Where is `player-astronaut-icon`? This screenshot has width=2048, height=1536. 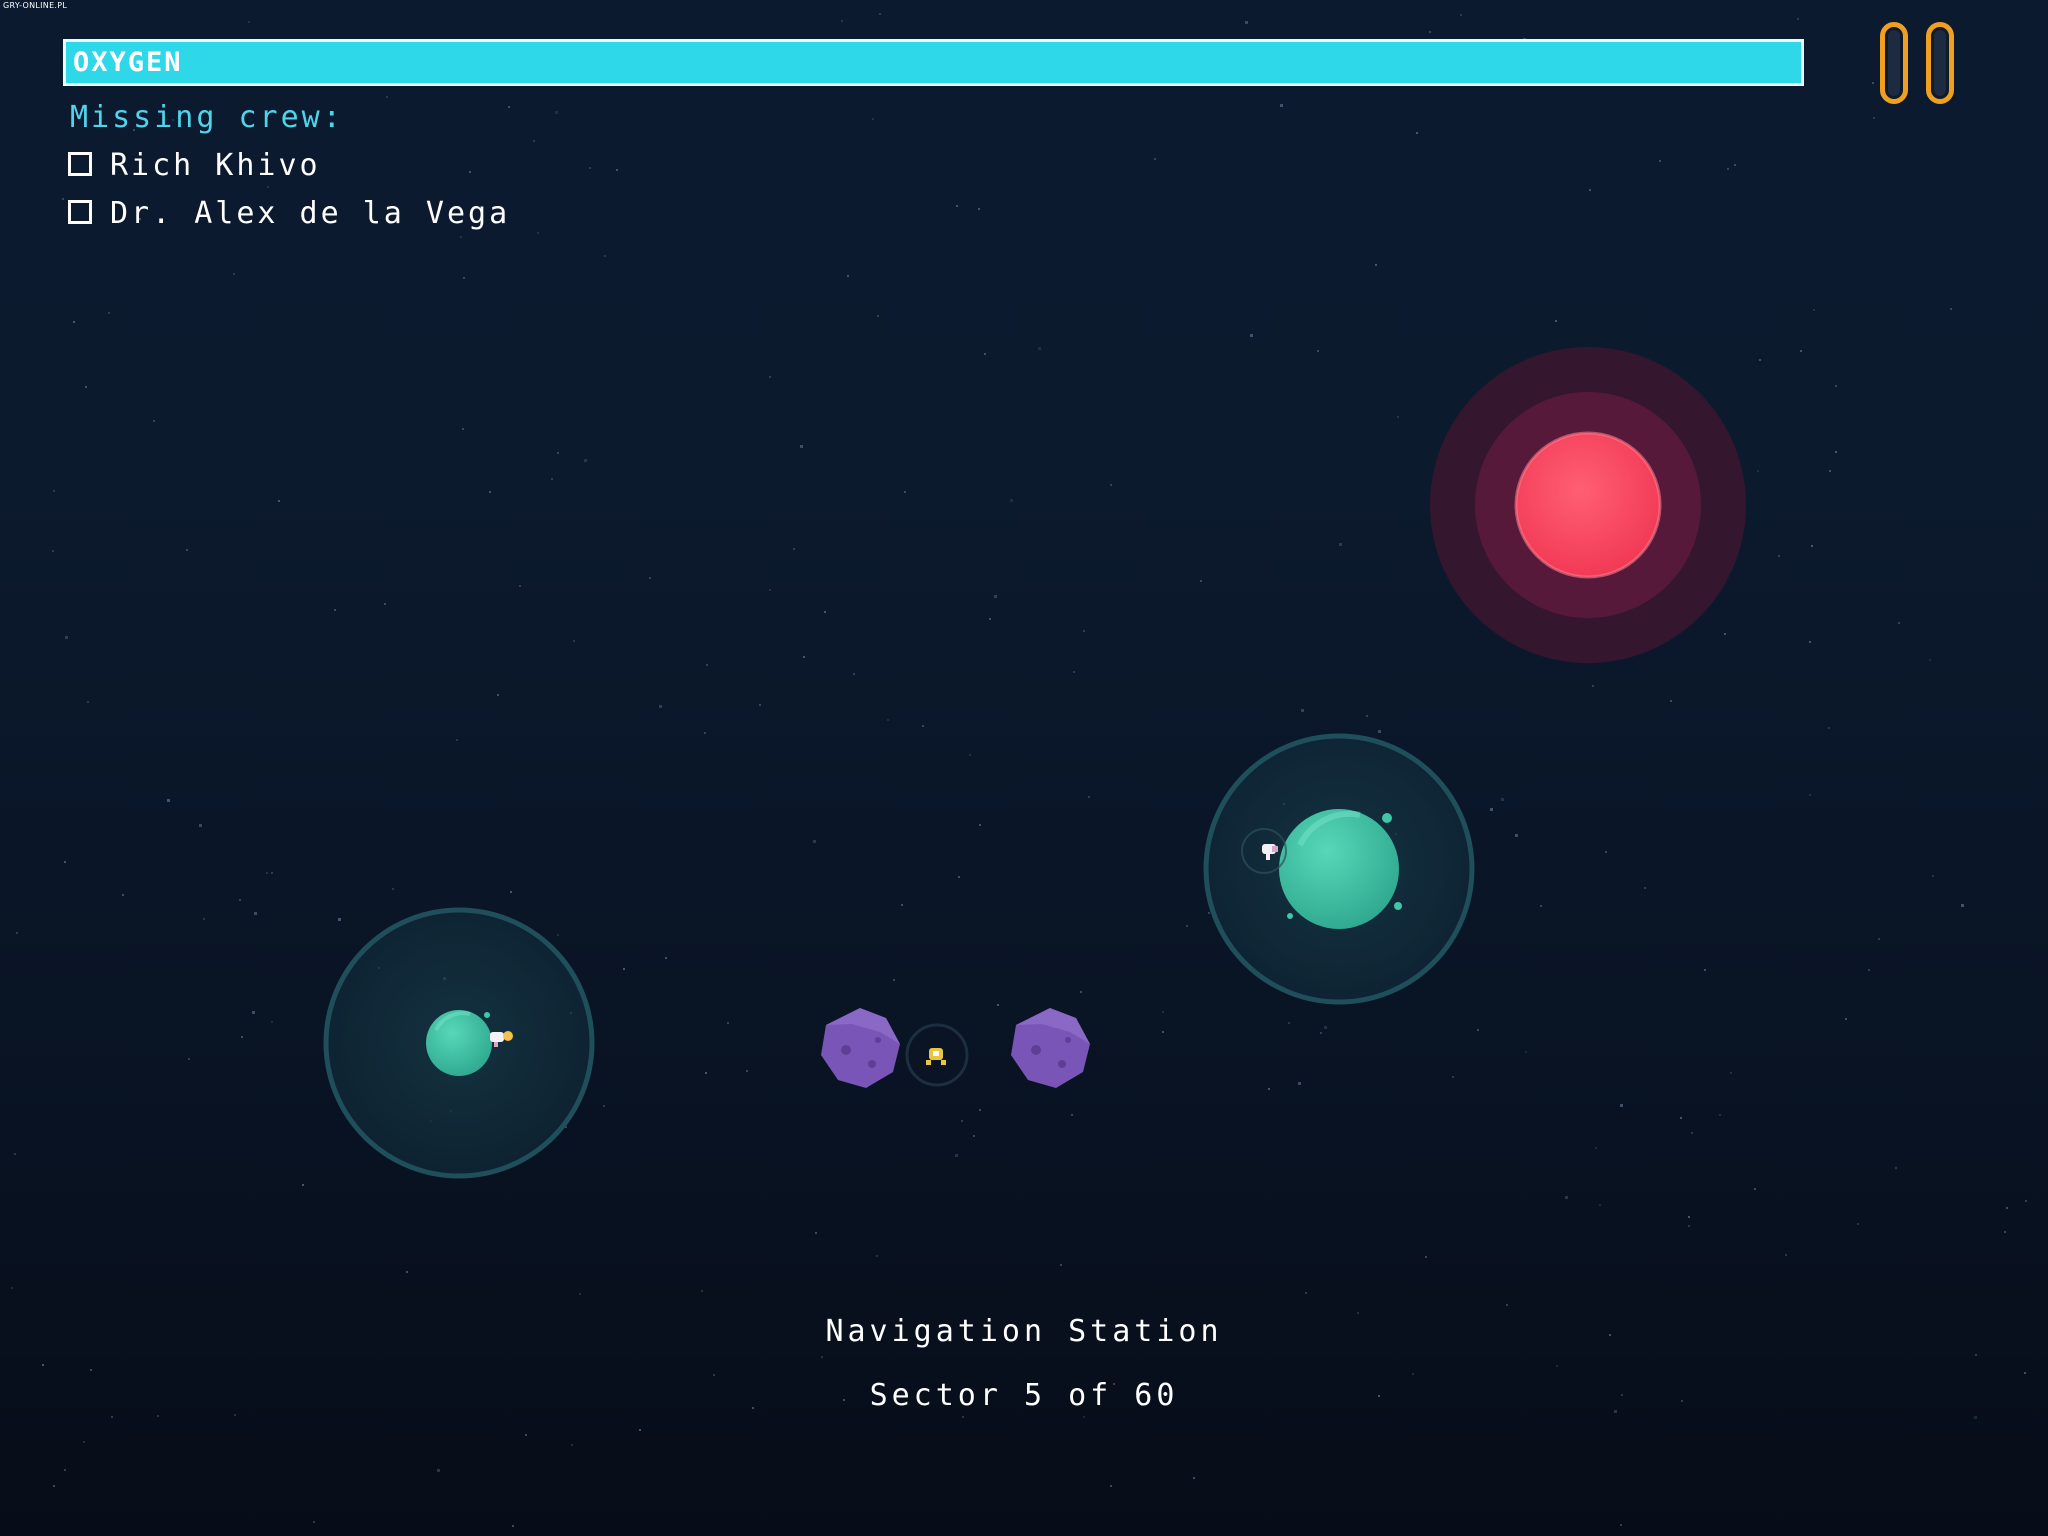
player-astronaut-icon is located at coordinates (937, 1055).